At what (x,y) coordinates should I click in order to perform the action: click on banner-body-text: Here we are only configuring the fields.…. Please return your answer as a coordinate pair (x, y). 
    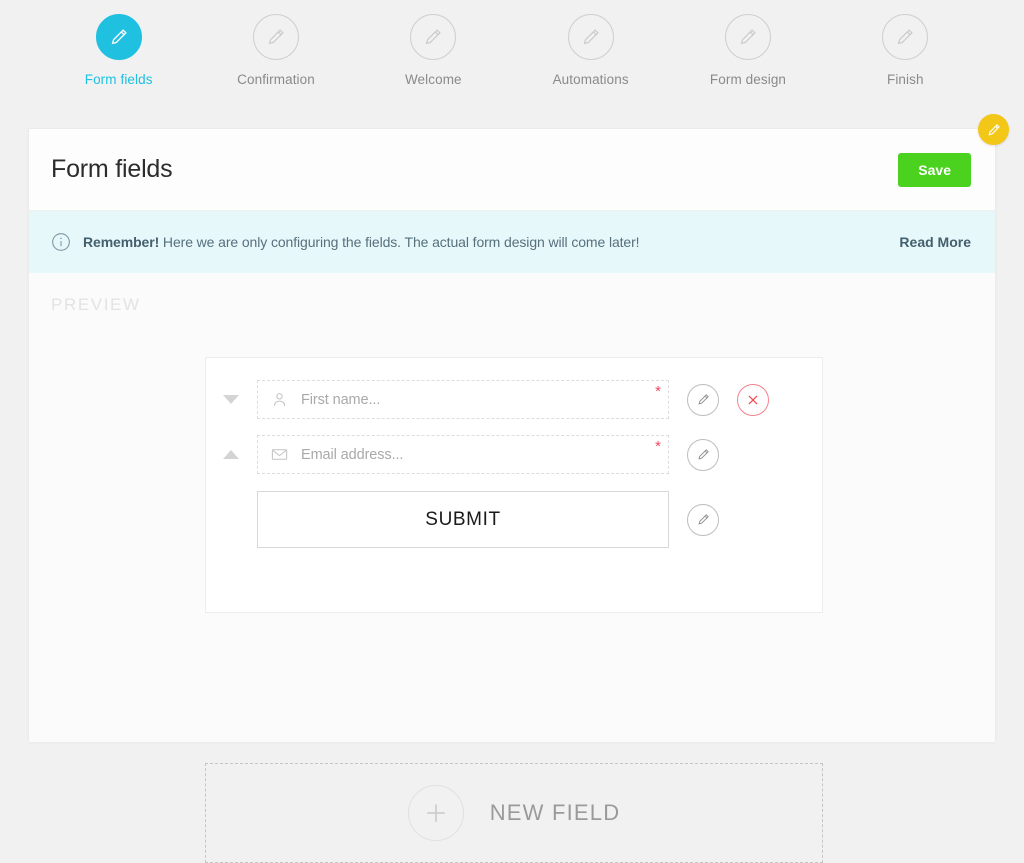
    Looking at the image, I should click on (399, 242).